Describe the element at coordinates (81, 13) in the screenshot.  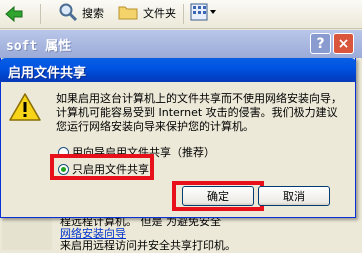
I see `search-button: 搜索` at that location.